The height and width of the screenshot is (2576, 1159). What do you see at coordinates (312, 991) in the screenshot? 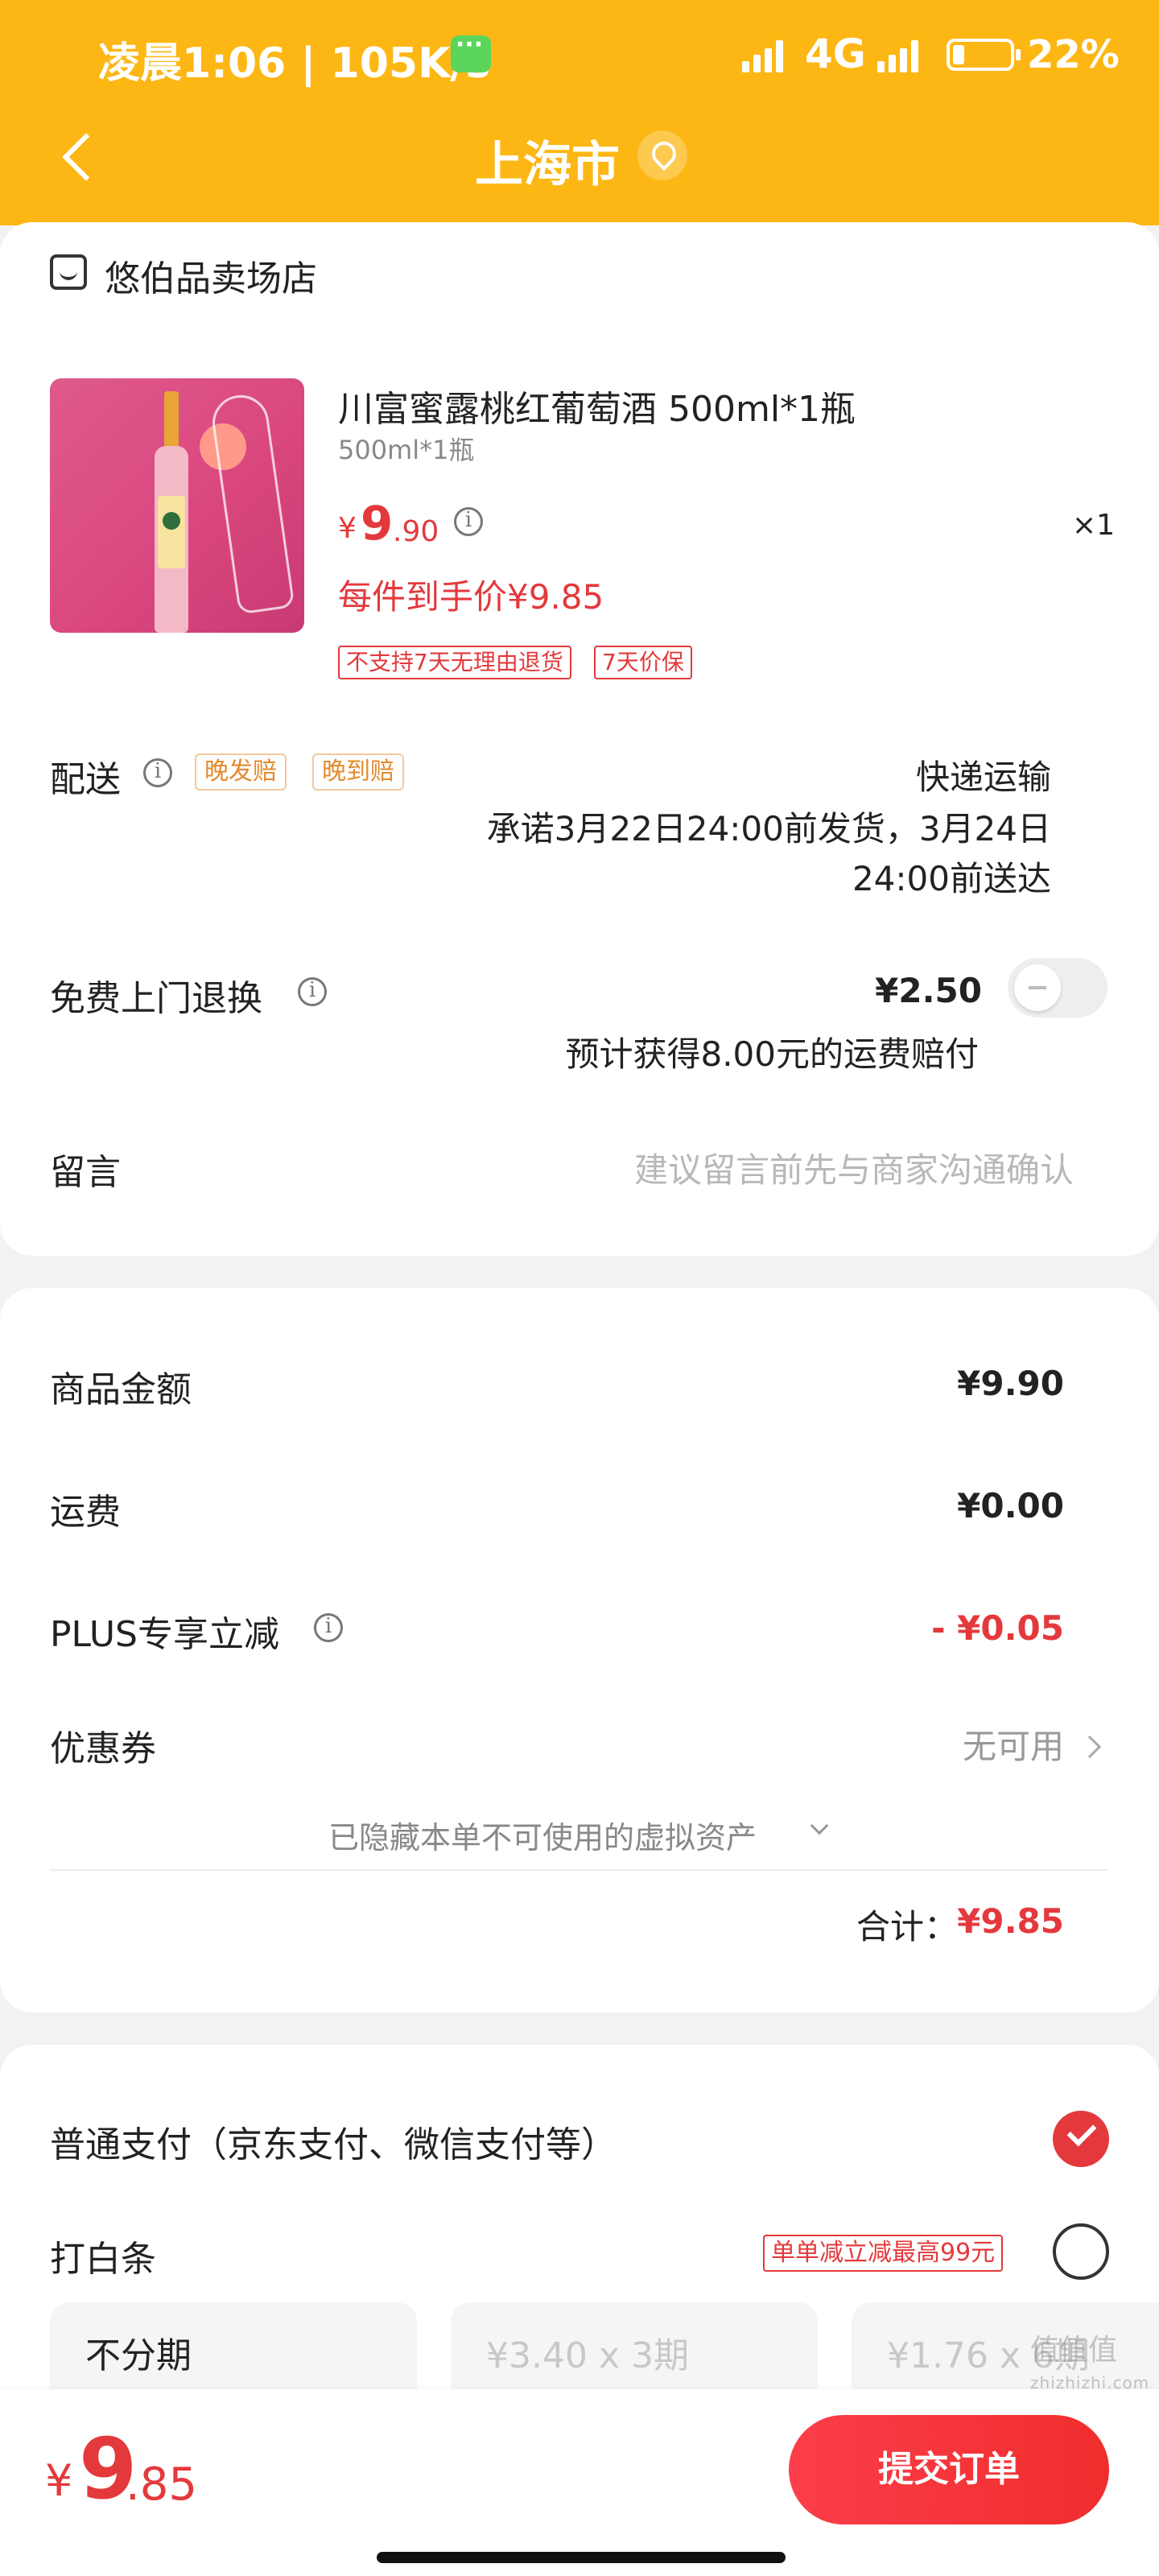
I see `free-return-info-icon` at bounding box center [312, 991].